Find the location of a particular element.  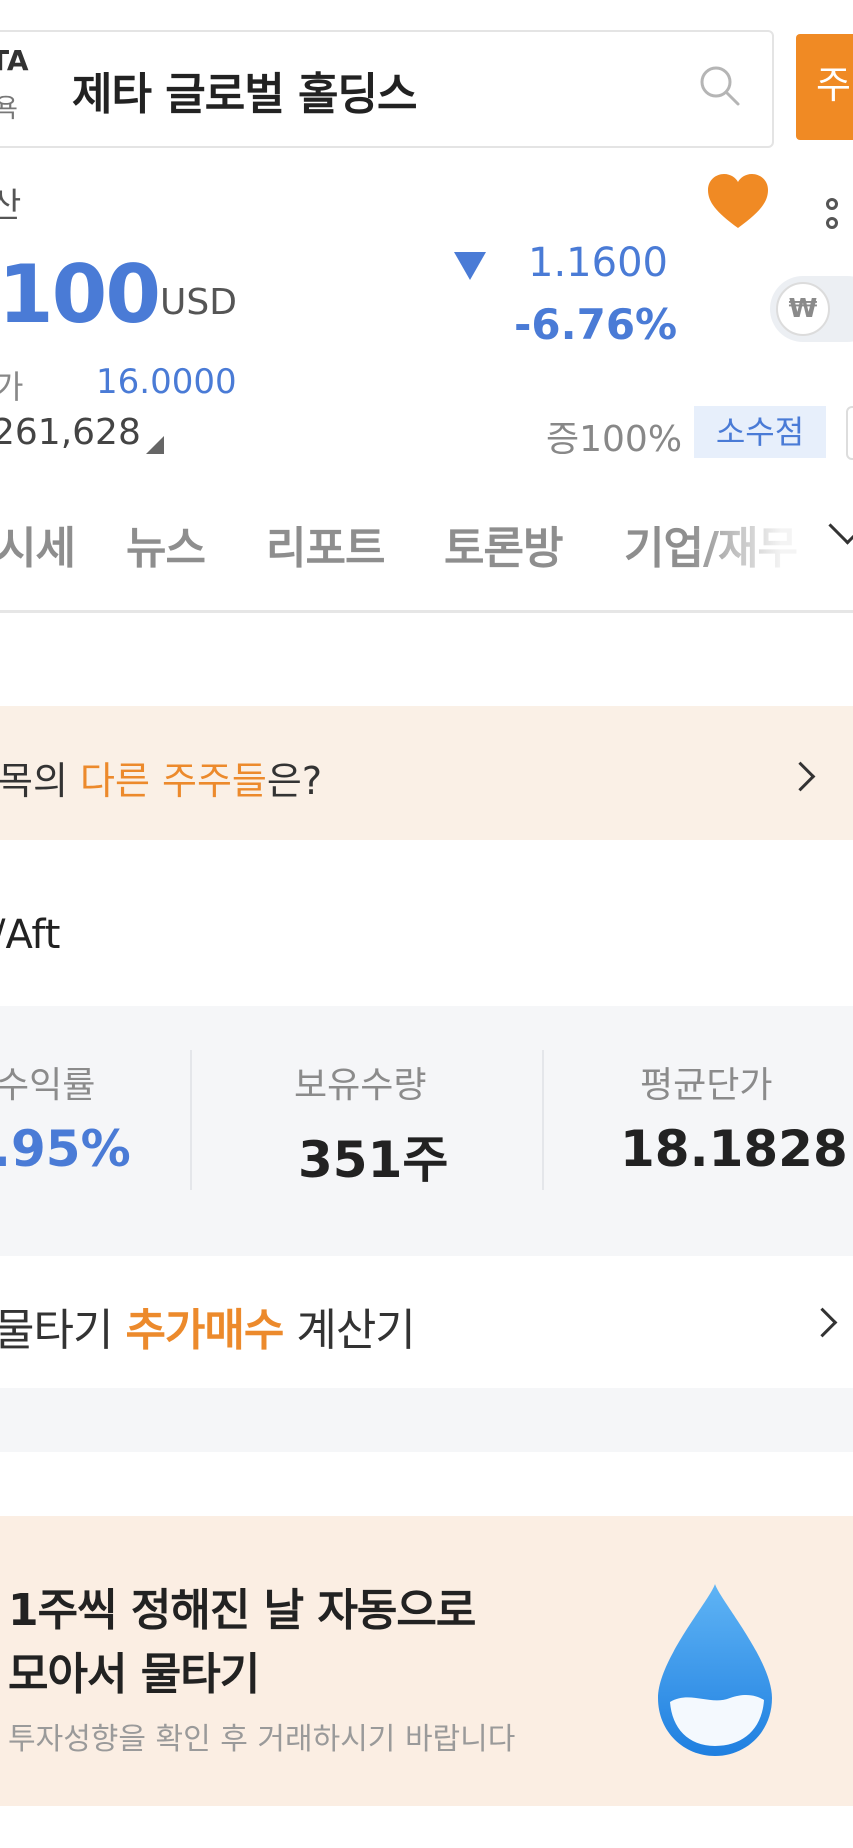

tab-quote: 시세 is located at coordinates (38, 544).